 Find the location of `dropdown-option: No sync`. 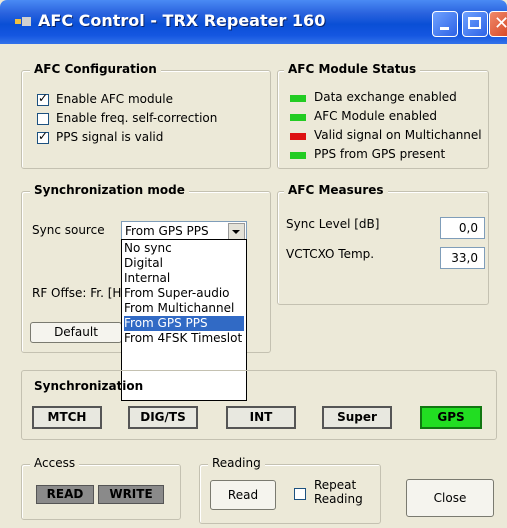

dropdown-option: No sync is located at coordinates (184, 248).